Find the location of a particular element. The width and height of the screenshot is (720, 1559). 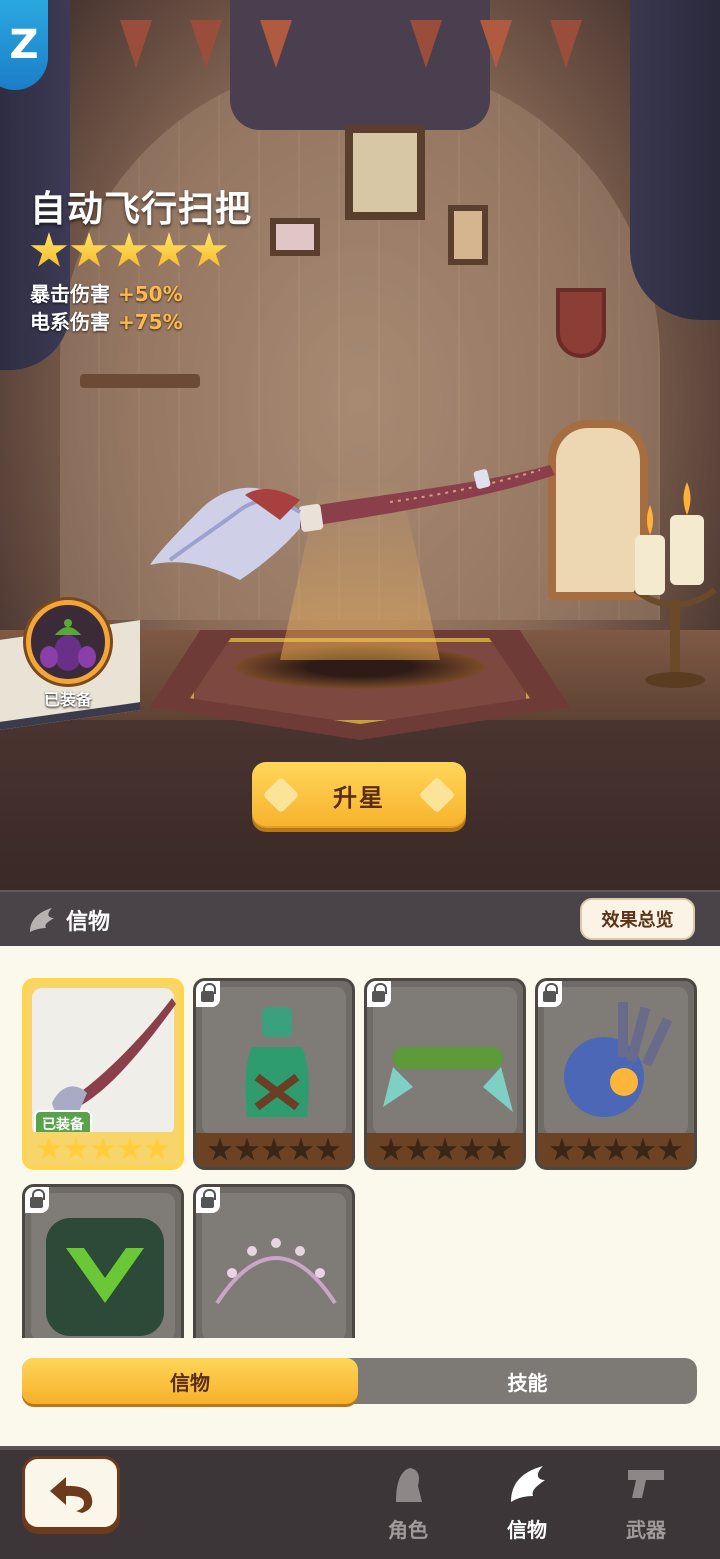

nav-item-tokens: 信物 is located at coordinates (527, 1499).